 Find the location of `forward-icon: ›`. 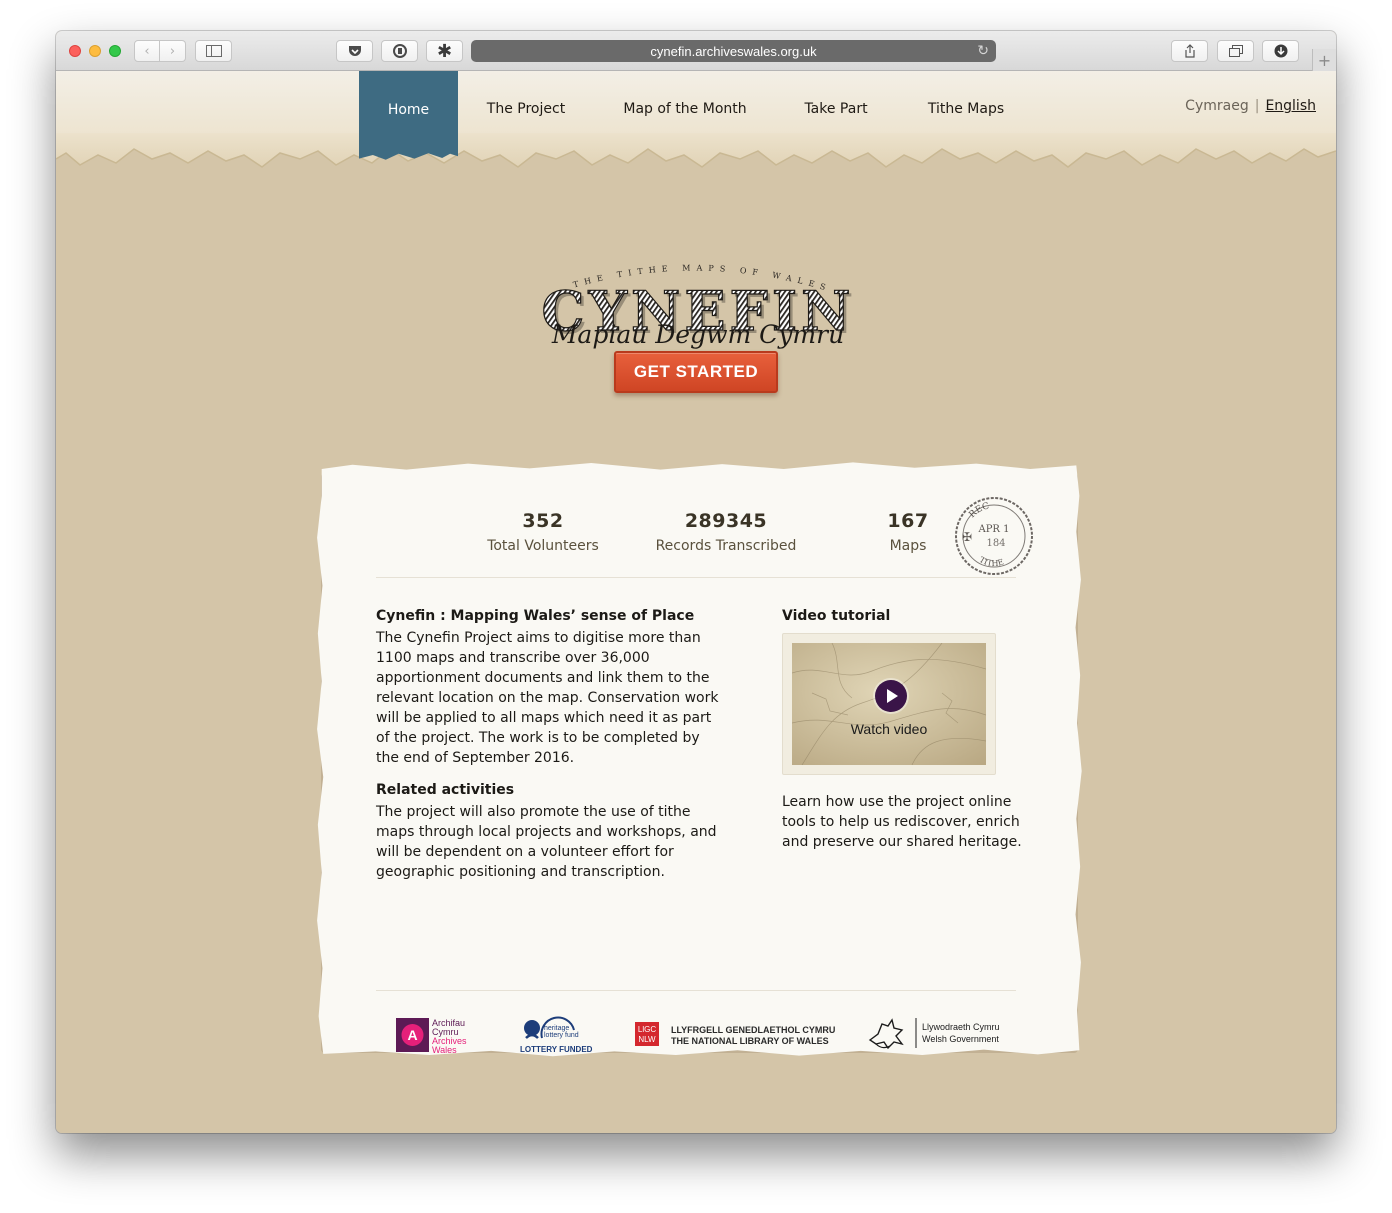

forward-icon: › is located at coordinates (173, 51).